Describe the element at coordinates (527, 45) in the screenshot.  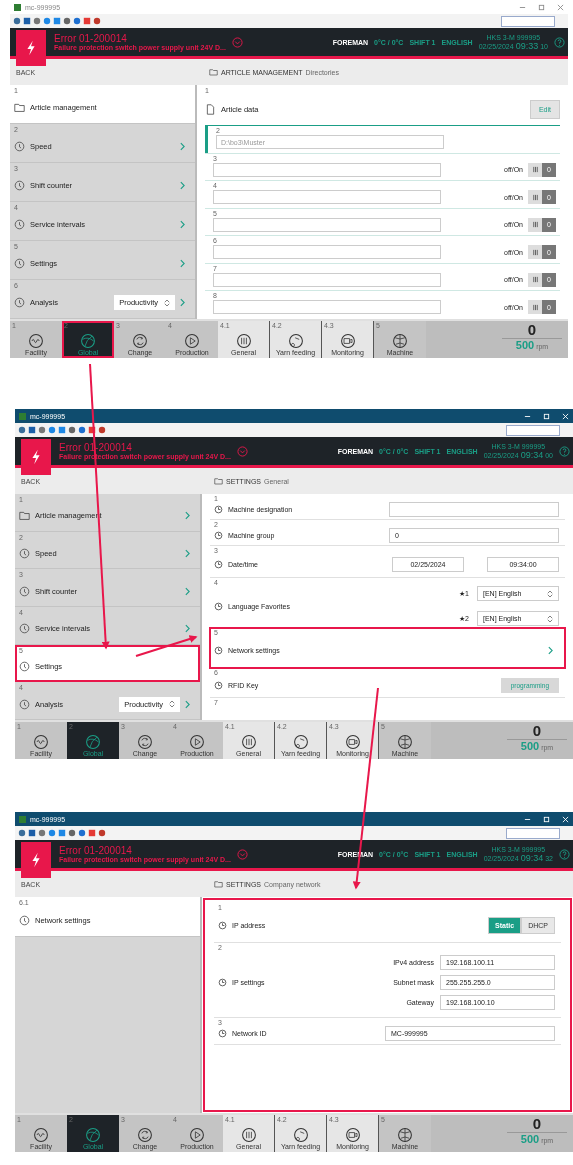
I see `time-label: 09:33` at that location.